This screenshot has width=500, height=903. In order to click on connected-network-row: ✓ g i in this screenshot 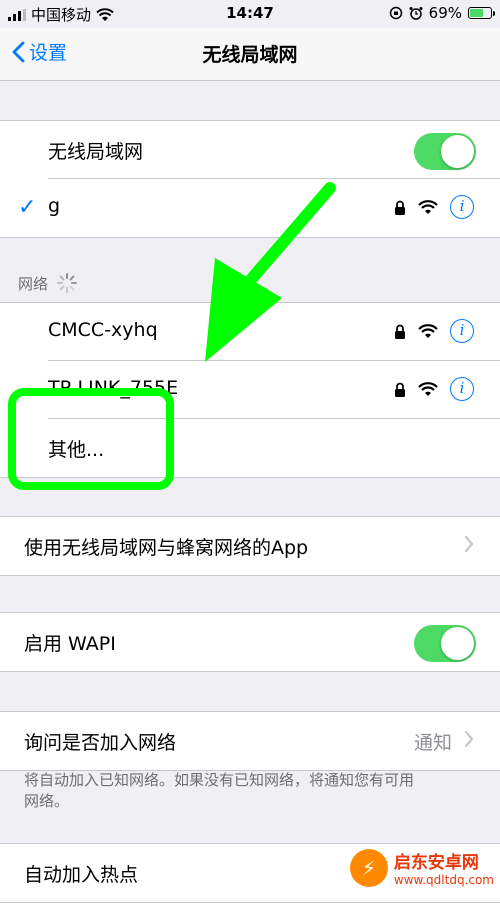, I will do `click(250, 208)`.